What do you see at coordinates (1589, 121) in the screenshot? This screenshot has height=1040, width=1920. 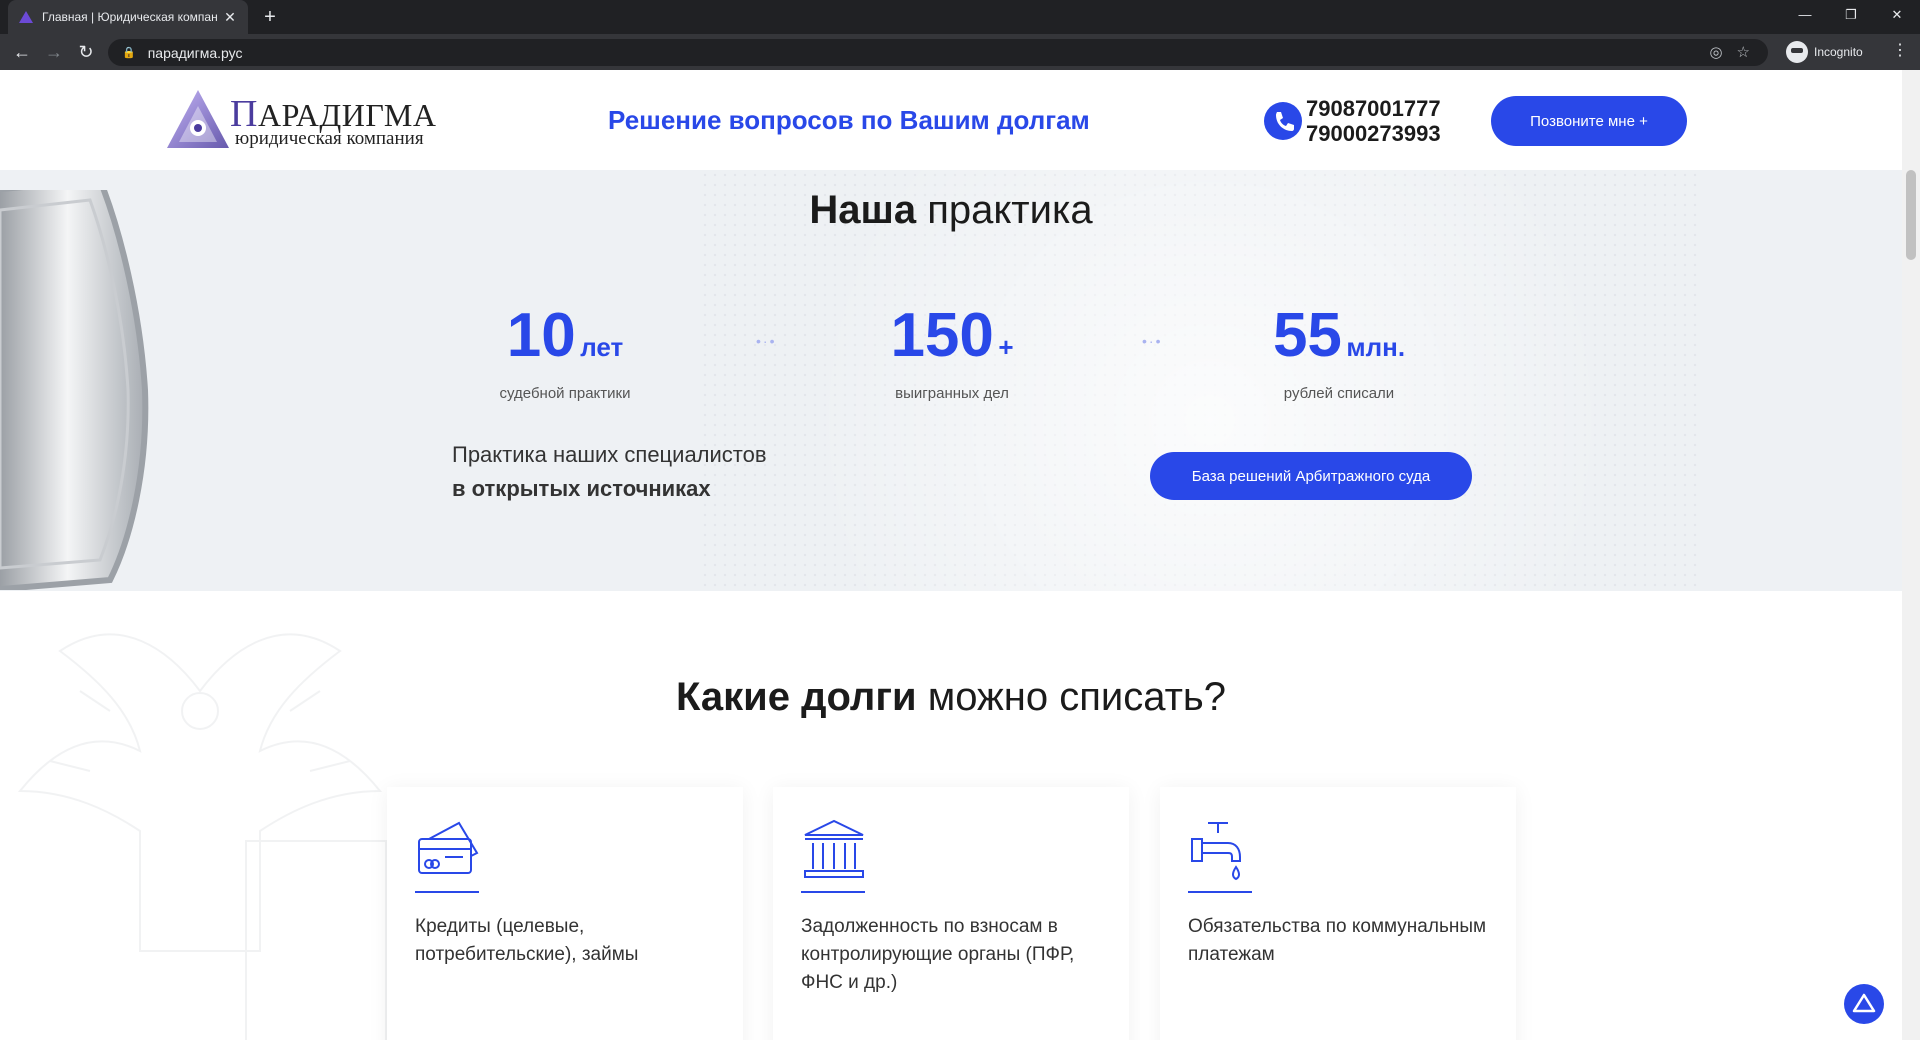 I see `call-me-button: Позвоните мне +` at bounding box center [1589, 121].